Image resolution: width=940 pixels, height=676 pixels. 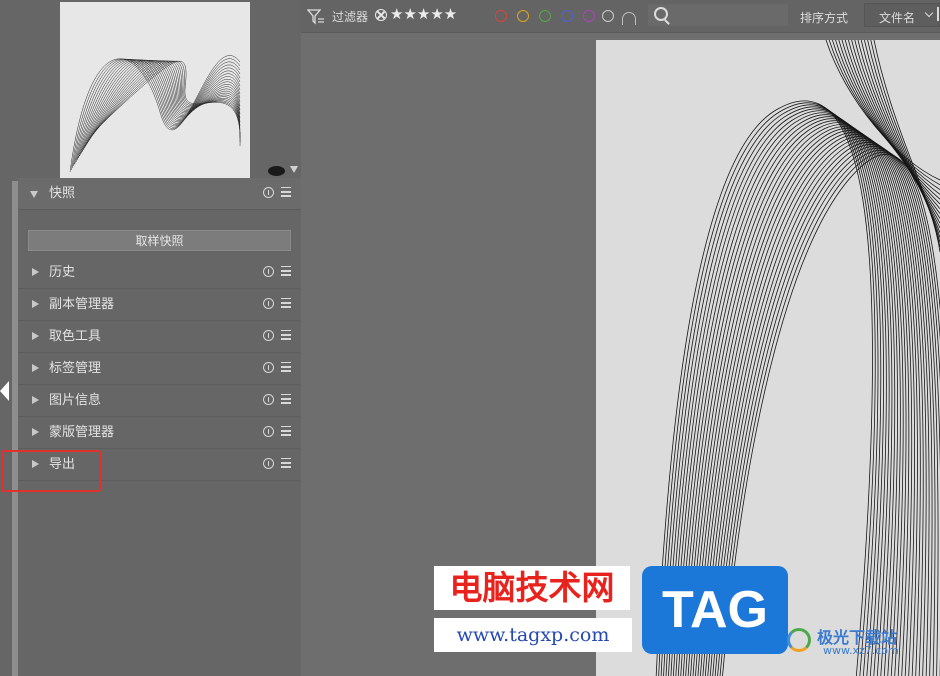 I want to click on snapshot-body: 取样快照, so click(x=159, y=233).